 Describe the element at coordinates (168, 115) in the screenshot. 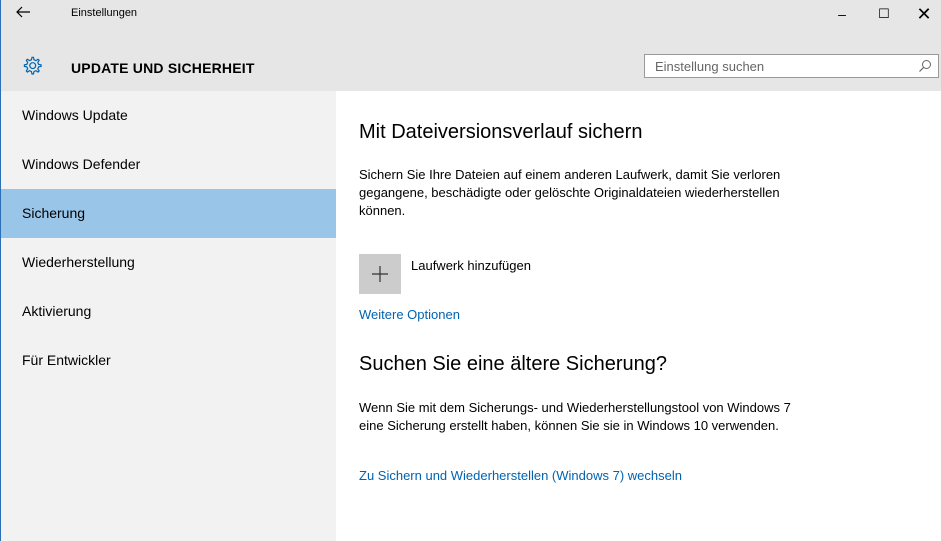

I see `sidebar-item-windows-update: Windows Update` at that location.